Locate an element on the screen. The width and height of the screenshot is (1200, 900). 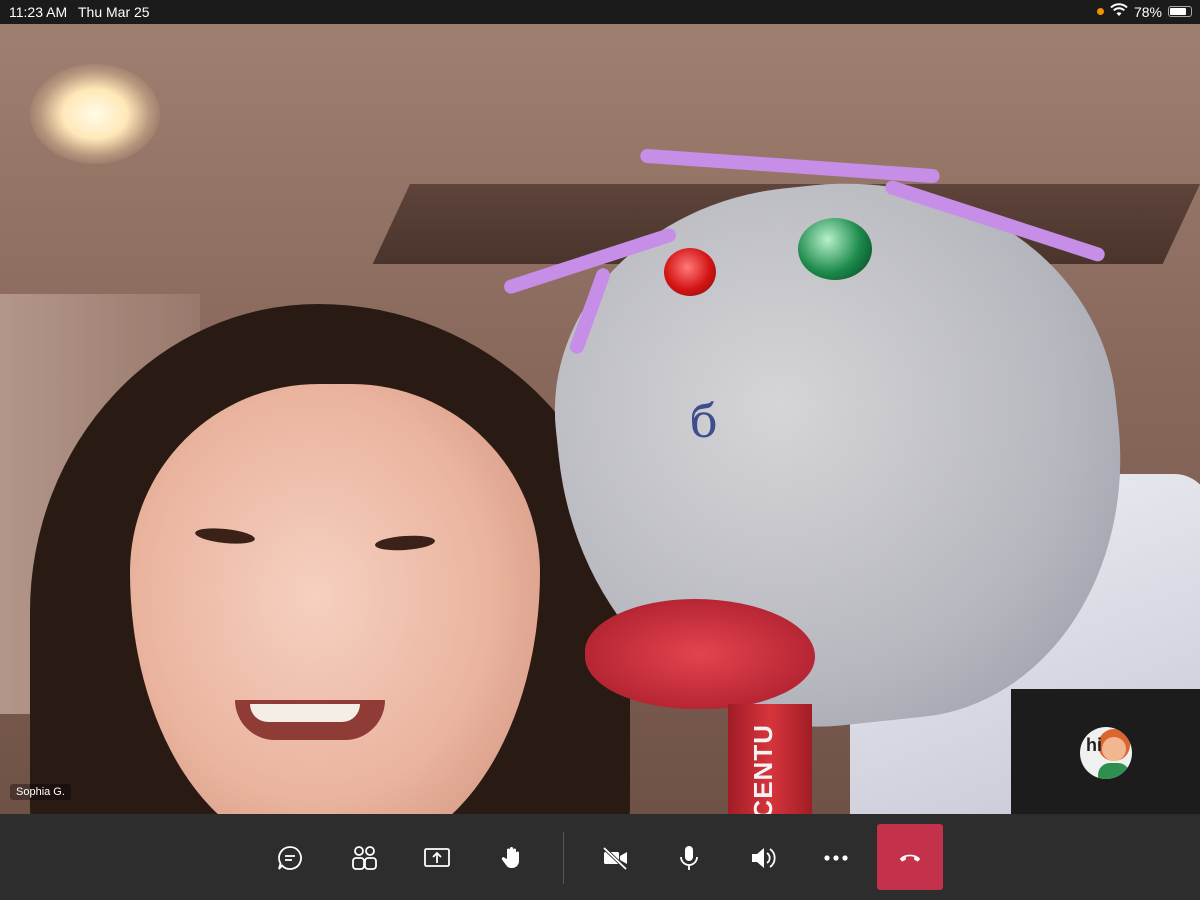
speaker-icon is located at coordinates (764, 858).